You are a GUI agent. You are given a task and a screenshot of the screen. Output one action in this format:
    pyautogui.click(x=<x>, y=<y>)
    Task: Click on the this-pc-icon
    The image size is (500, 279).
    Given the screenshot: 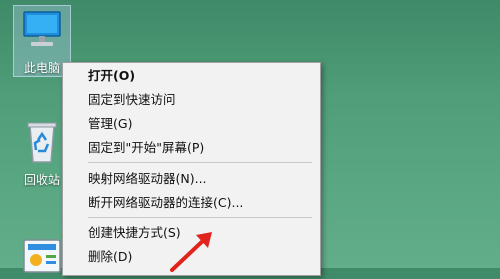 What is the action you would take?
    pyautogui.click(x=42, y=28)
    